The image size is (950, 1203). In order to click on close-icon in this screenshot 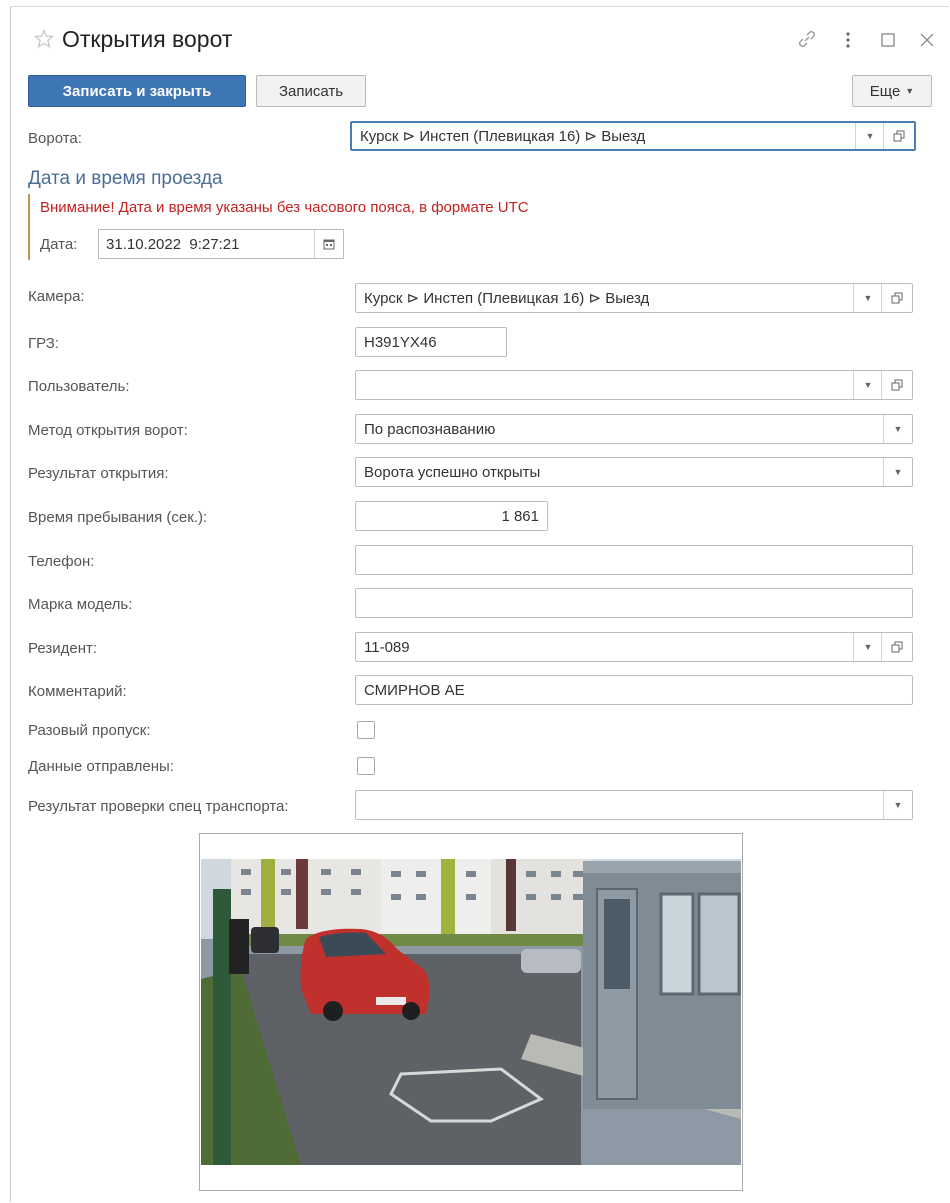, I will do `click(927, 40)`.